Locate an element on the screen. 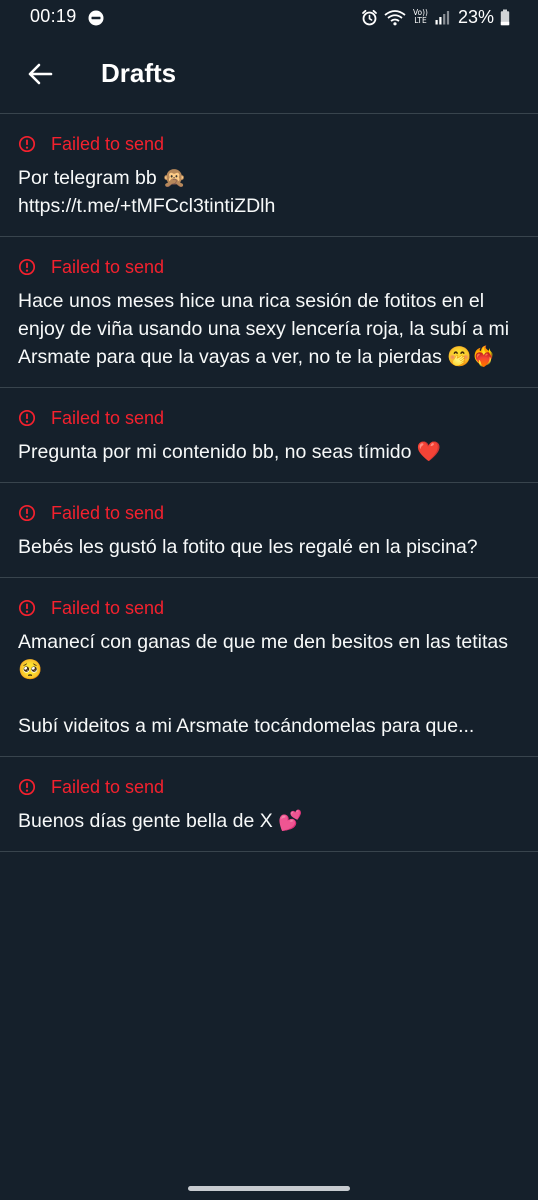  gesture-nav-handle is located at coordinates (269, 1188).